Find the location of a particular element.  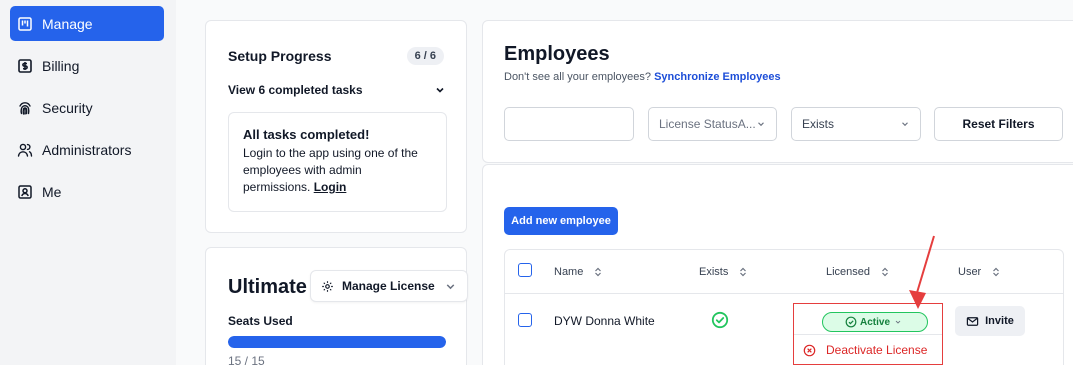

plan-title: Ultimate is located at coordinates (267, 287).